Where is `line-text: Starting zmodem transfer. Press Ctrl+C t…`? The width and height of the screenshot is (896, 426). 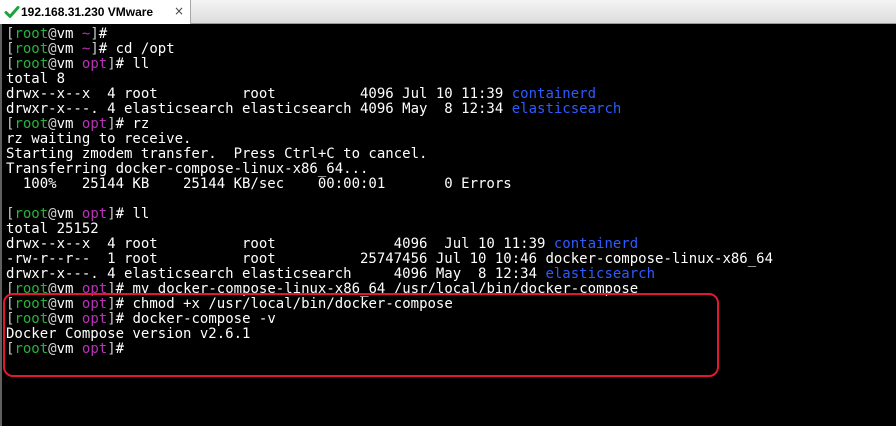
line-text: Starting zmodem transfer. Press Ctrl+C t… is located at coordinates (217, 154).